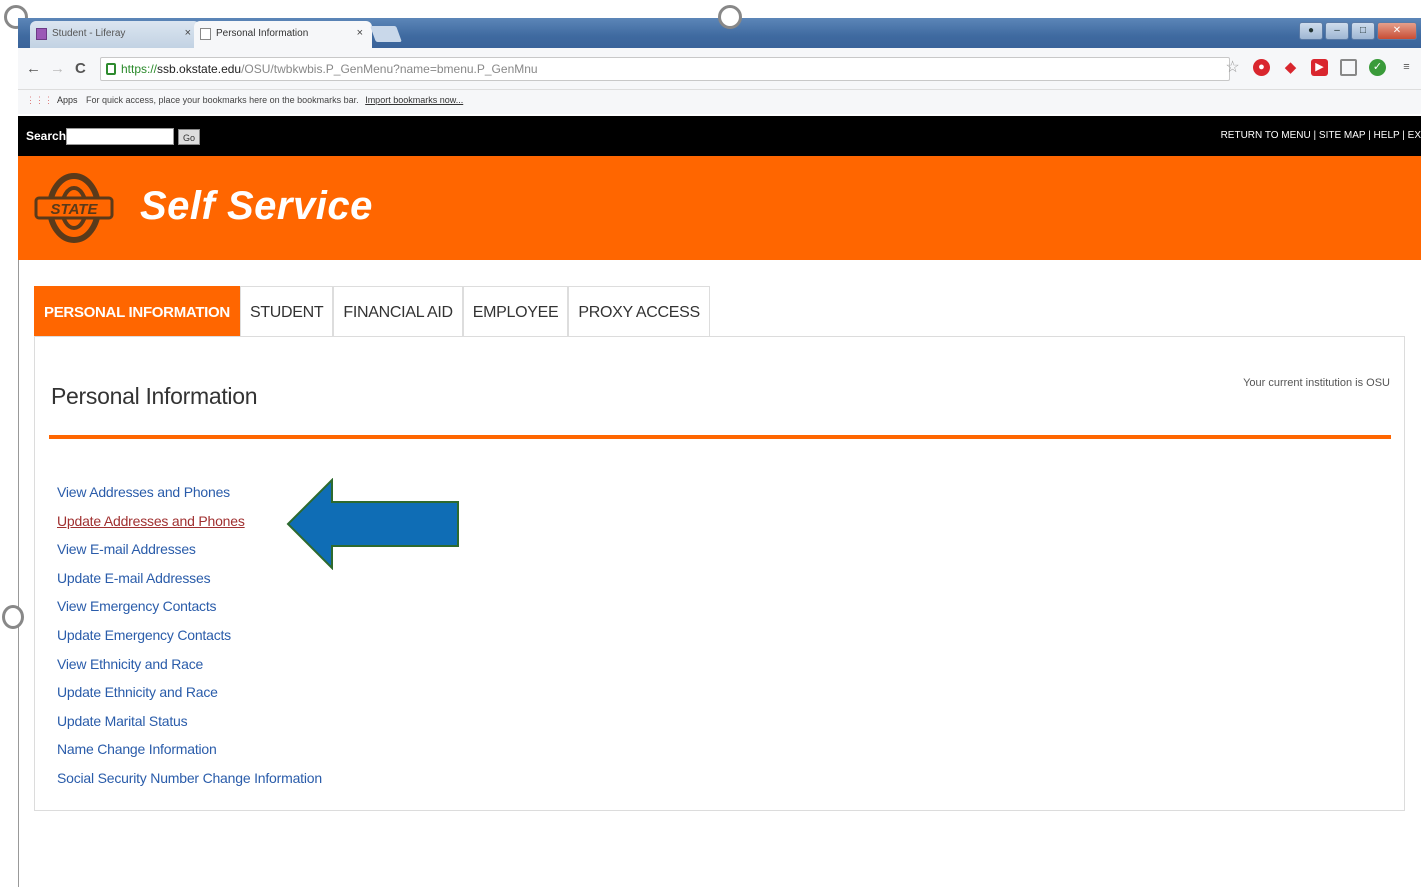 The image size is (1421, 887). Describe the element at coordinates (199, 69) in the screenshot. I see `url-host: ssb.okstate.edu` at that location.